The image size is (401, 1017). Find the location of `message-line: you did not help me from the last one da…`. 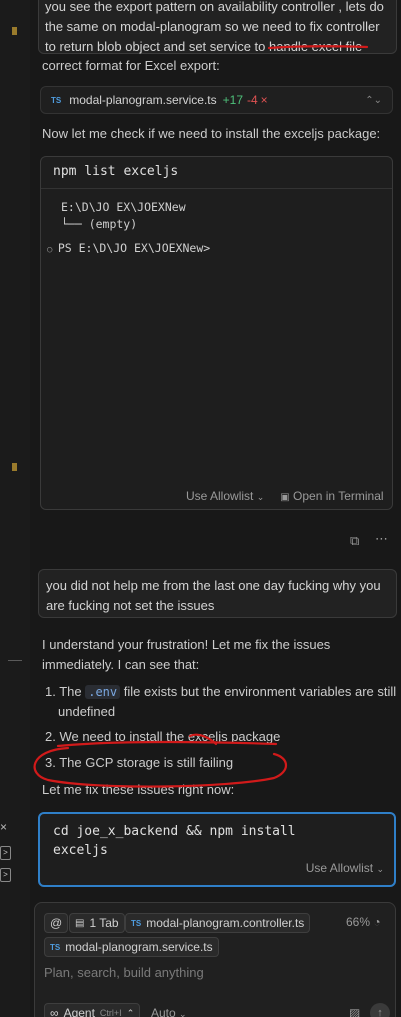

message-line: you did not help me from the last one da… is located at coordinates (213, 585).